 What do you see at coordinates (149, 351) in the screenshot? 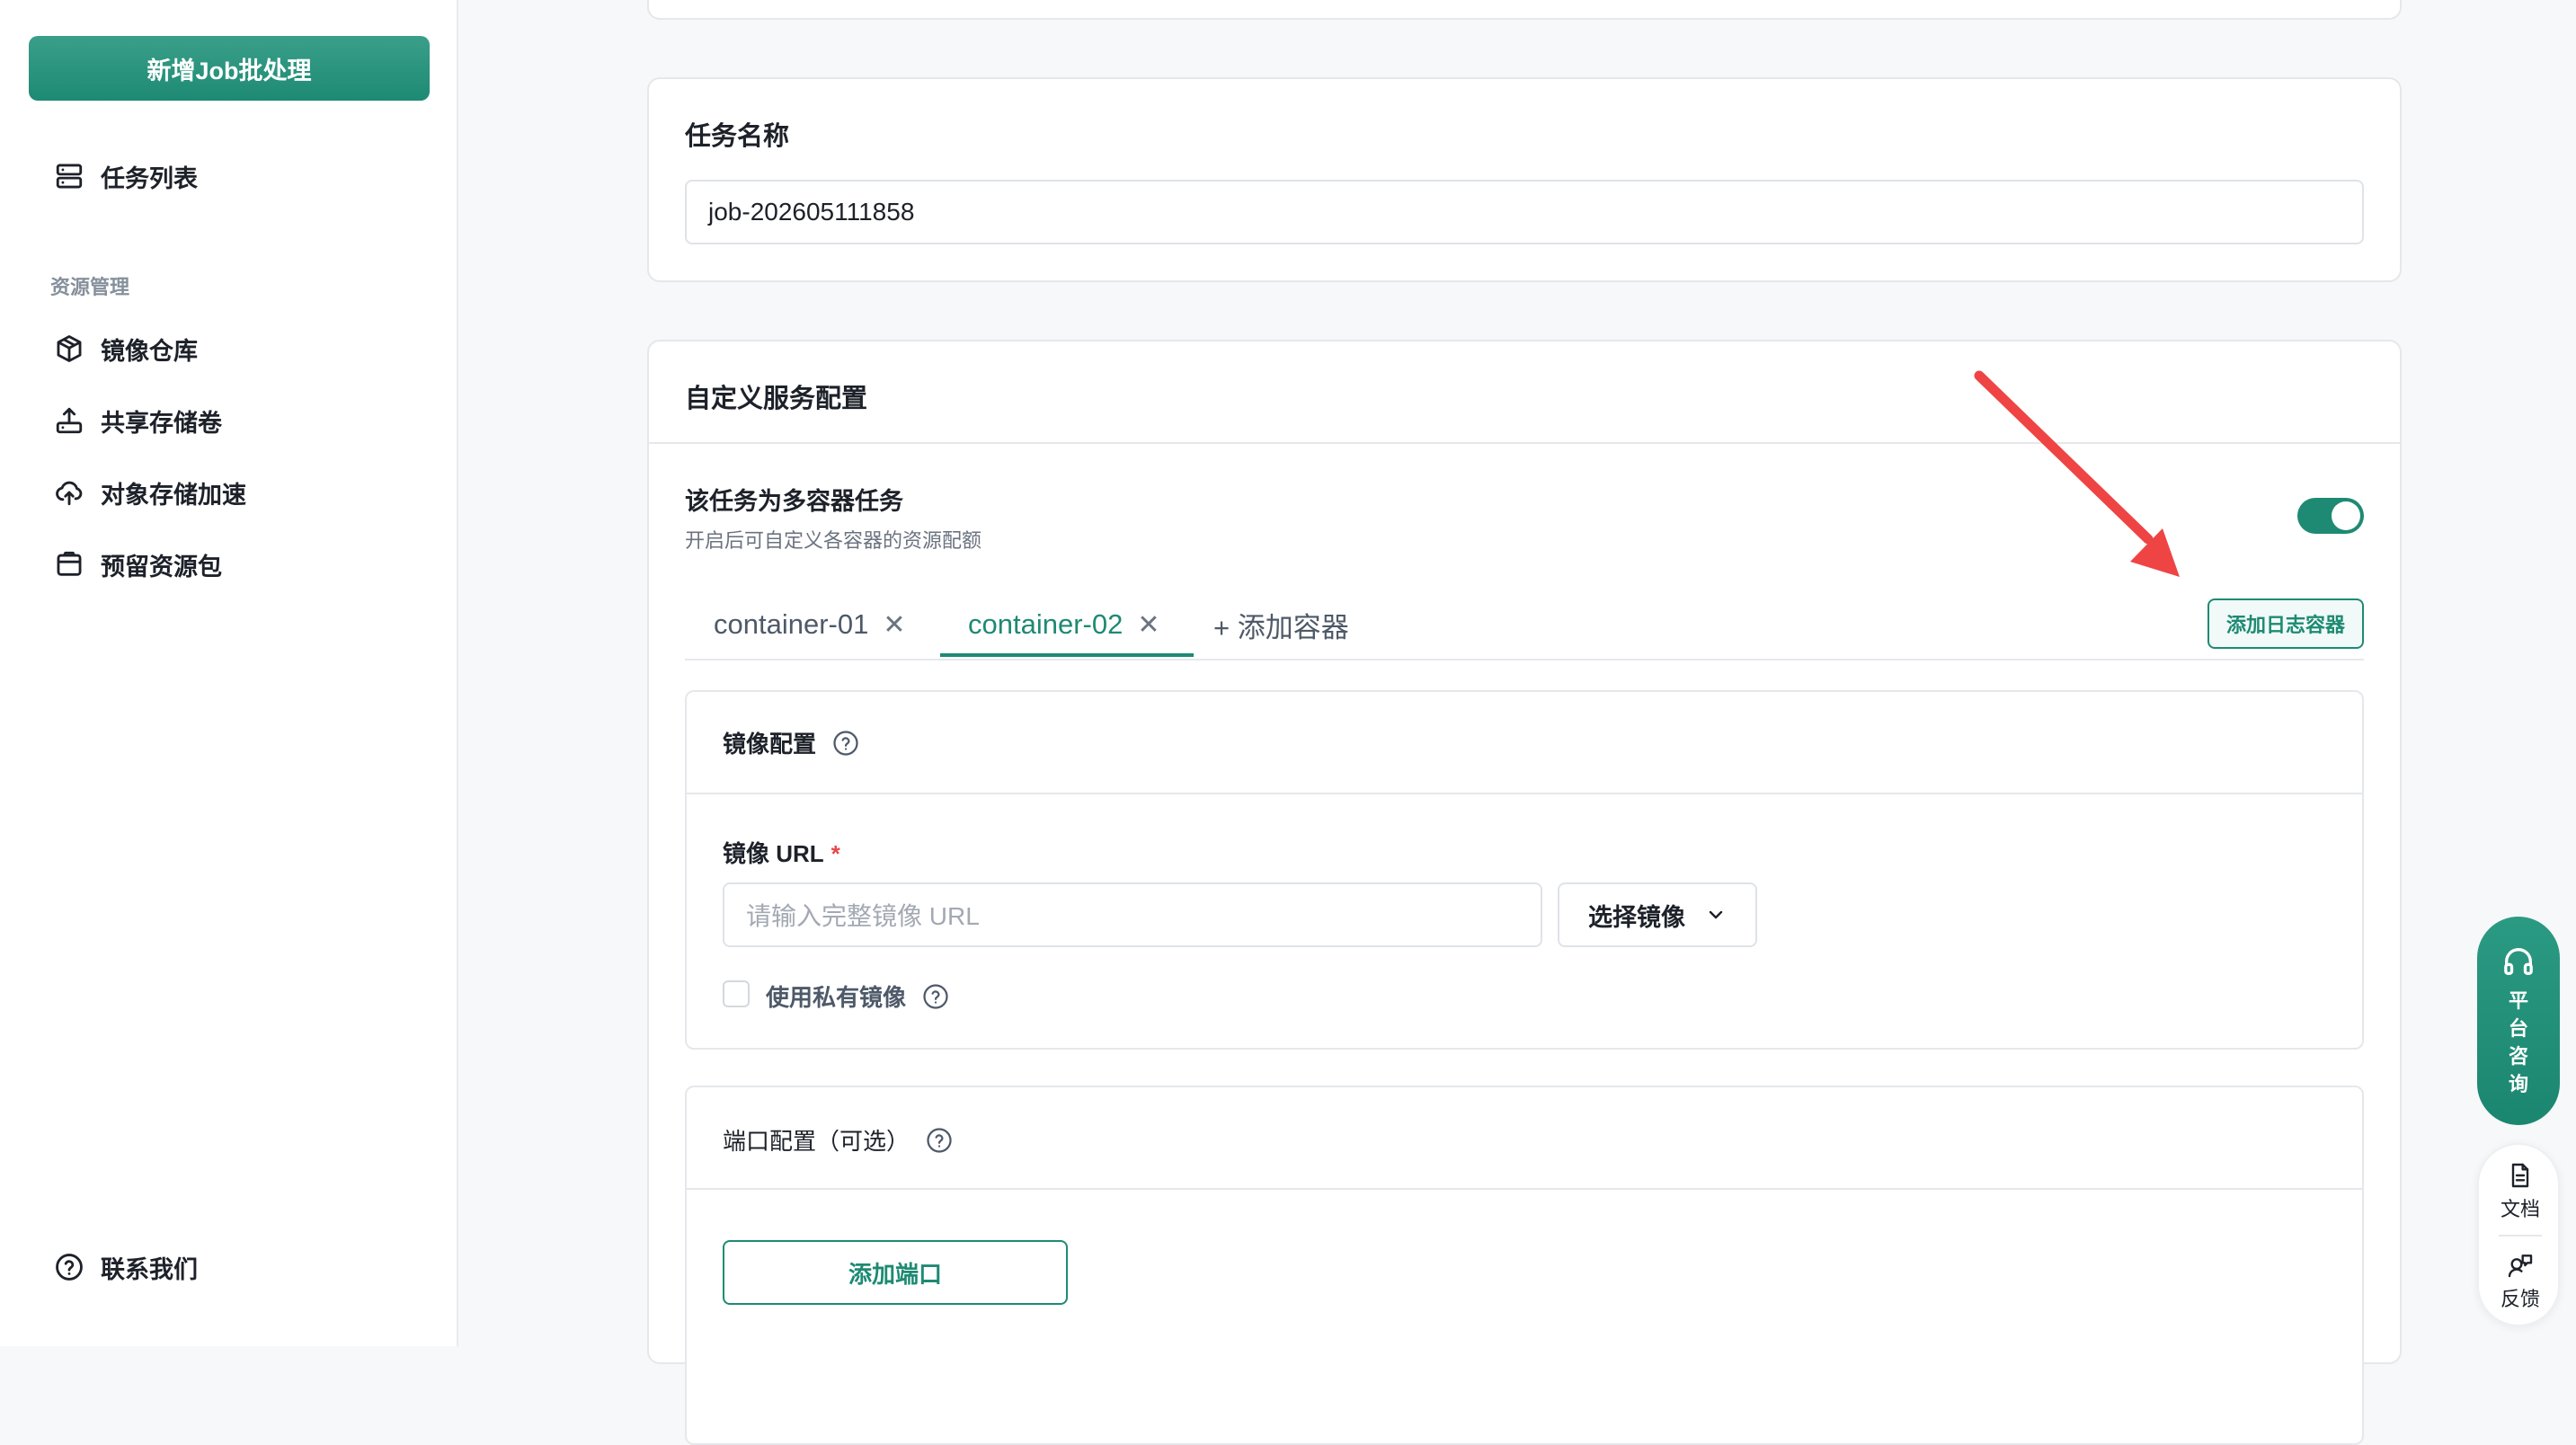
I see `sidebar-item-label: 镜像仓库` at bounding box center [149, 351].